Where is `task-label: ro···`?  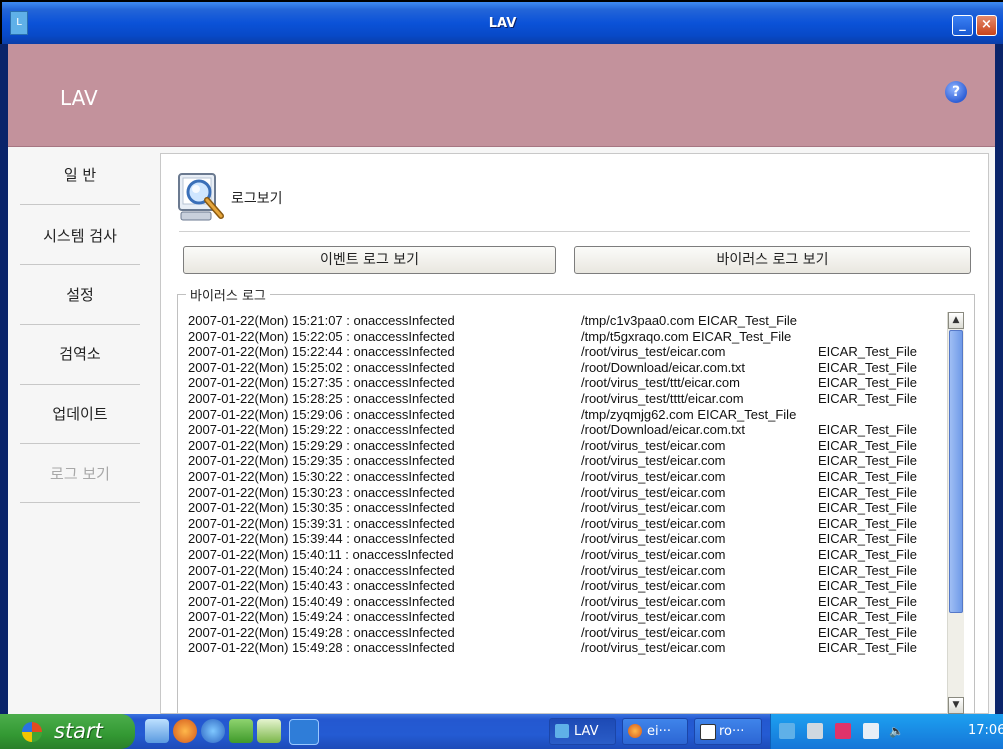 task-label: ro··· is located at coordinates (732, 731).